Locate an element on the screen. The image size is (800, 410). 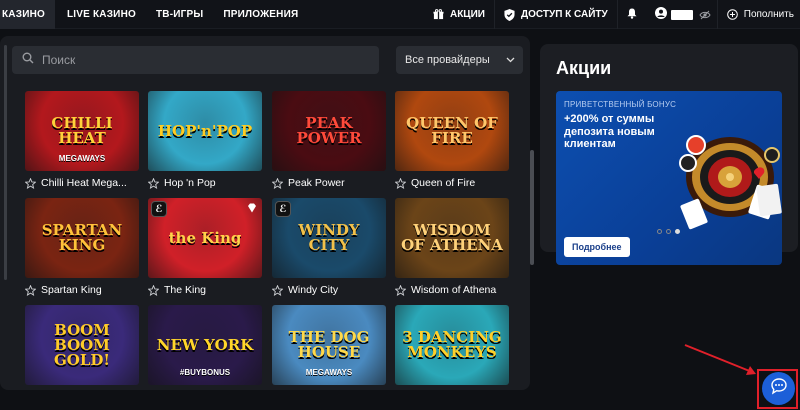
game-name: Windy City is located at coordinates (313, 290).